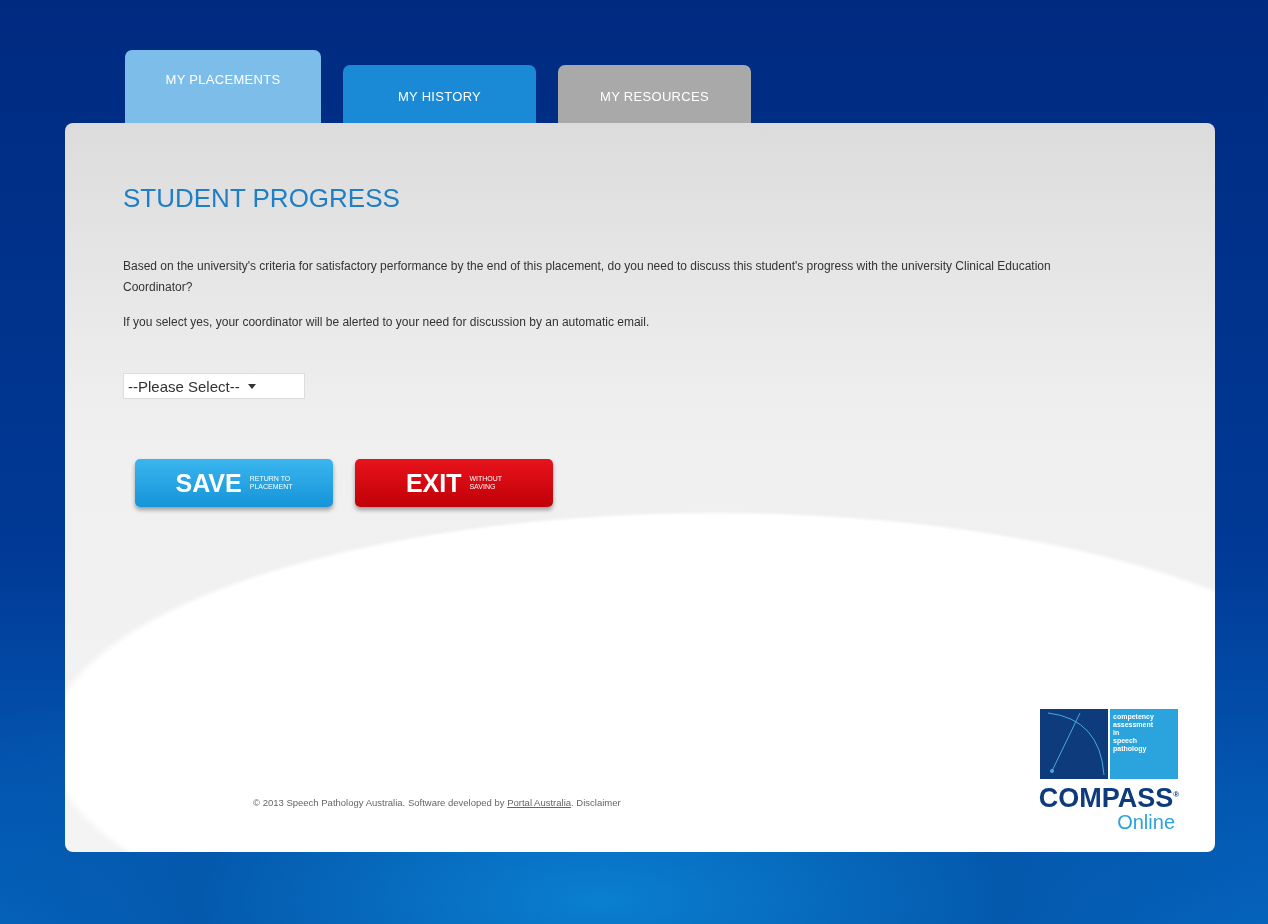 The image size is (1268, 924). What do you see at coordinates (1109, 797) in the screenshot?
I see `logo-name: COMPASS$^{®}$` at bounding box center [1109, 797].